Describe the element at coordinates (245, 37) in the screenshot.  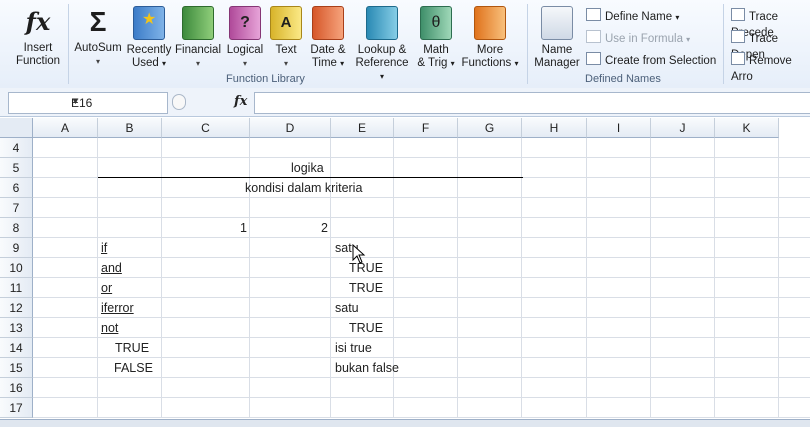
I see `logical-button: ? Logical ▾` at that location.